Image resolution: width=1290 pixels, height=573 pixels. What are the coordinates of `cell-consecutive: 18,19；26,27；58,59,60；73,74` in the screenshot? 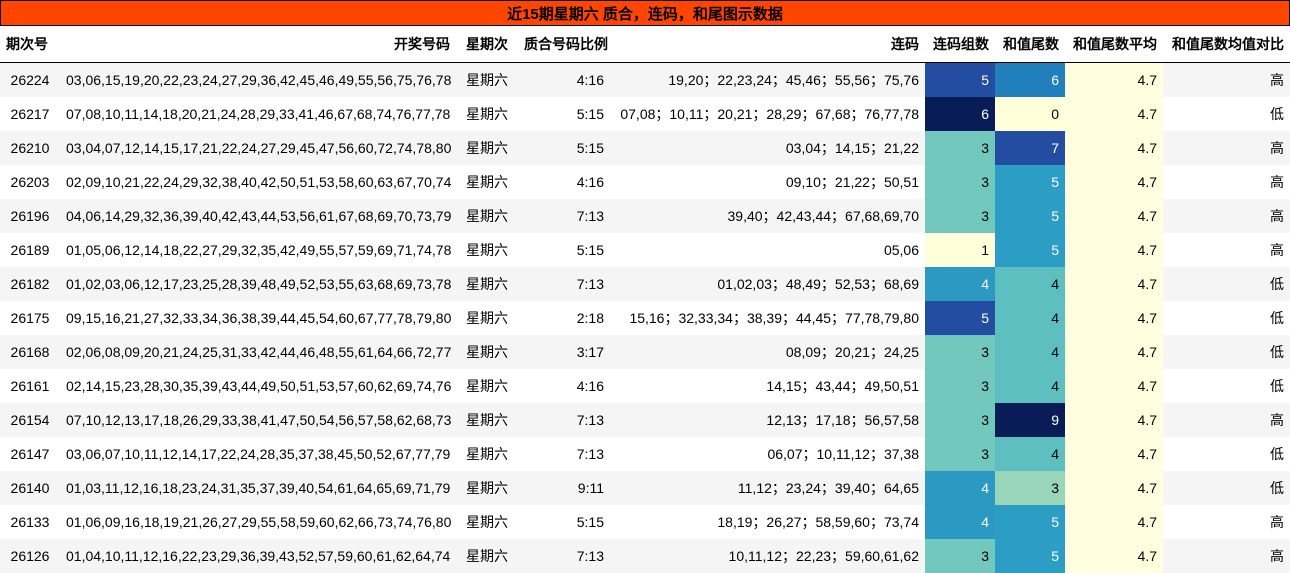 It's located at (818, 522).